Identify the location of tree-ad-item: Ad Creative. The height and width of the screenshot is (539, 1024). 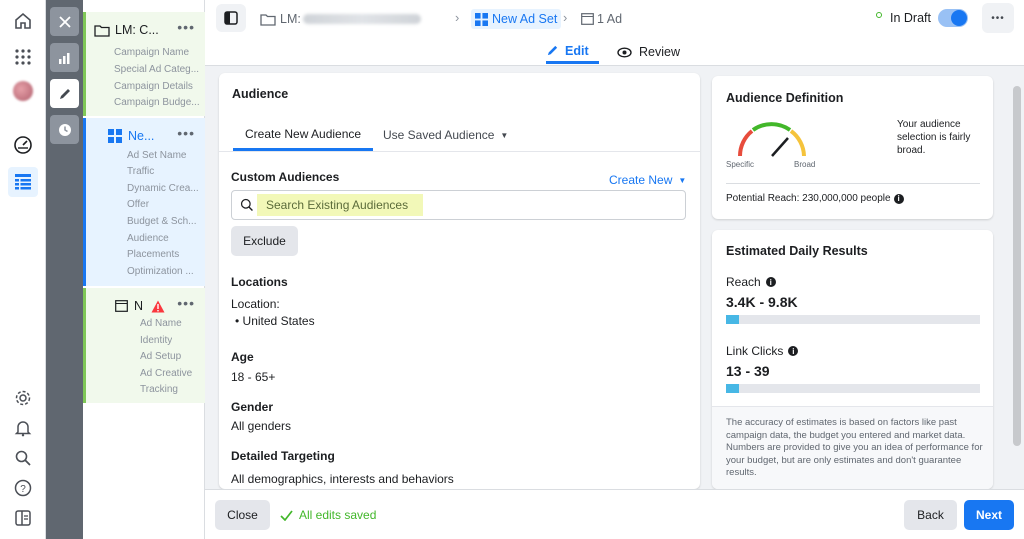
(166, 373).